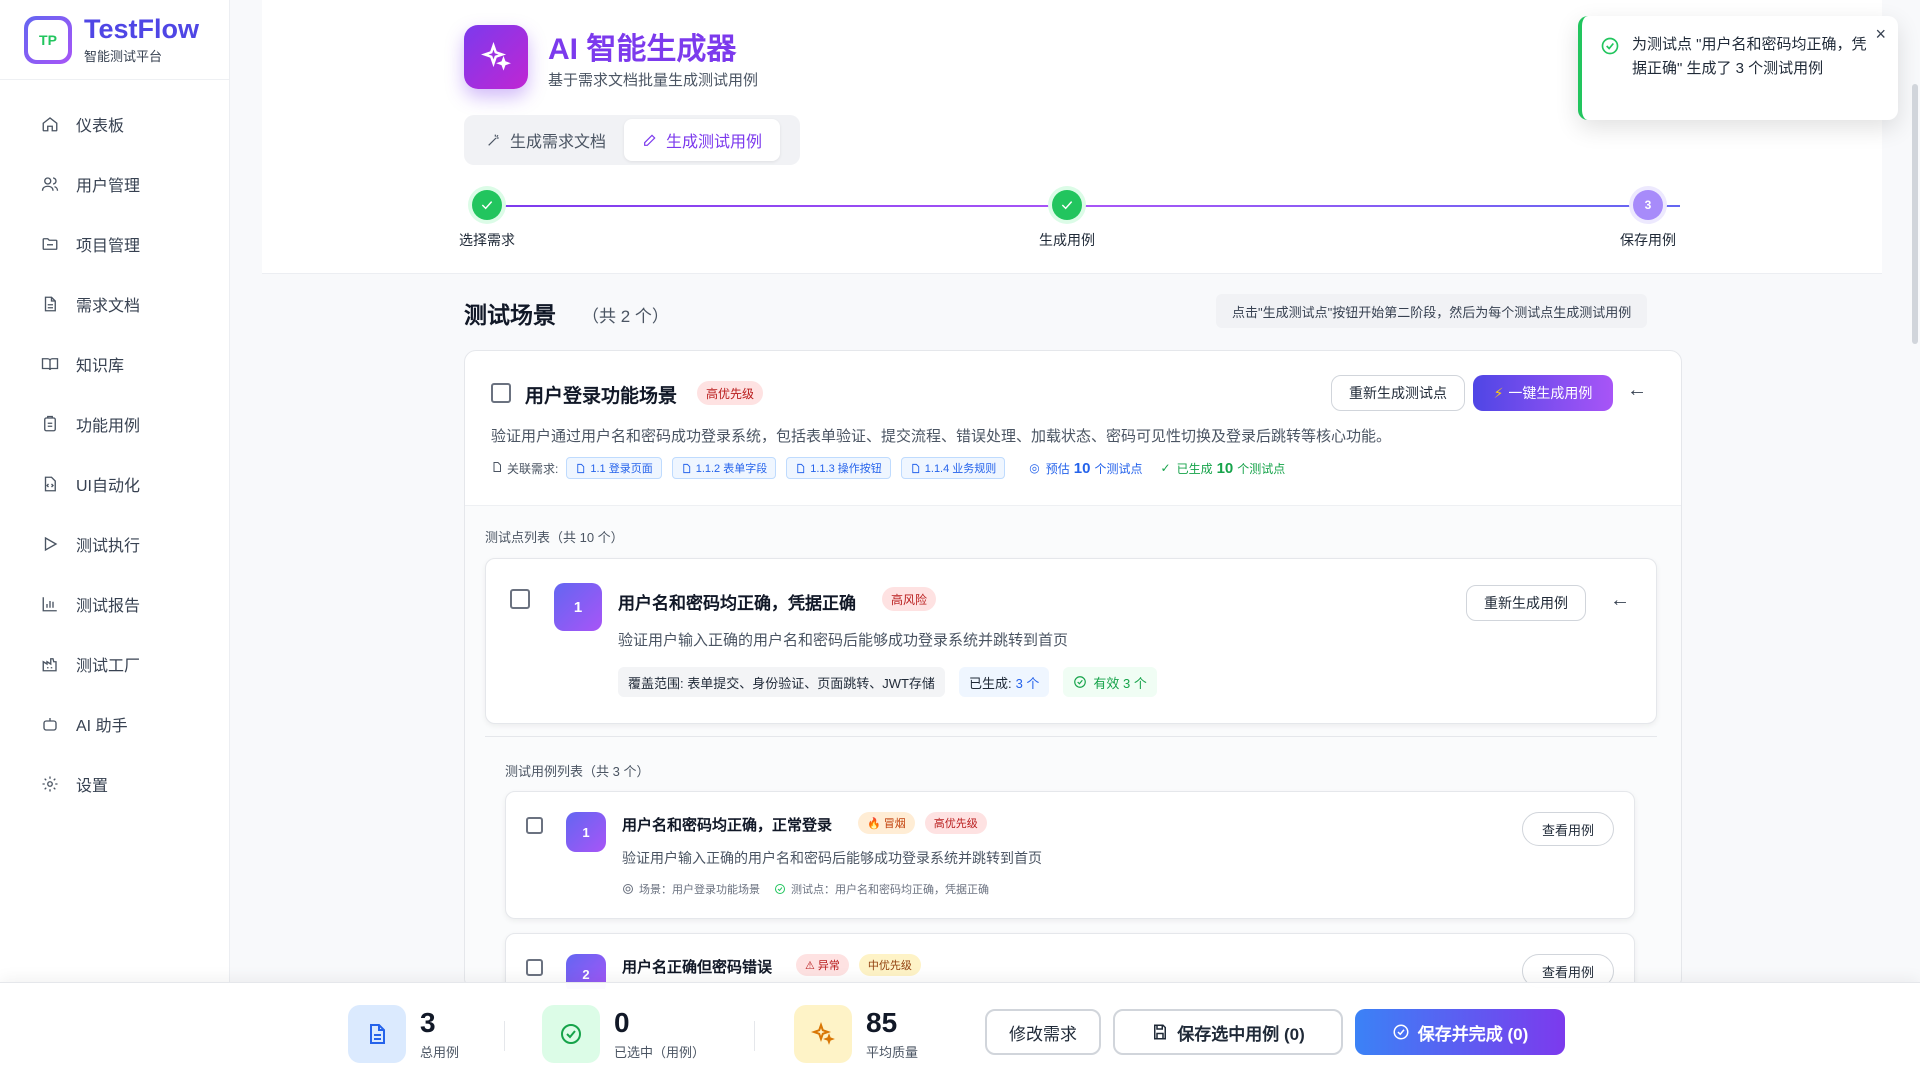 The image size is (1920, 1080). Describe the element at coordinates (114, 664) in the screenshot. I see `sidebar-item-test-factory: 测试工厂` at that location.